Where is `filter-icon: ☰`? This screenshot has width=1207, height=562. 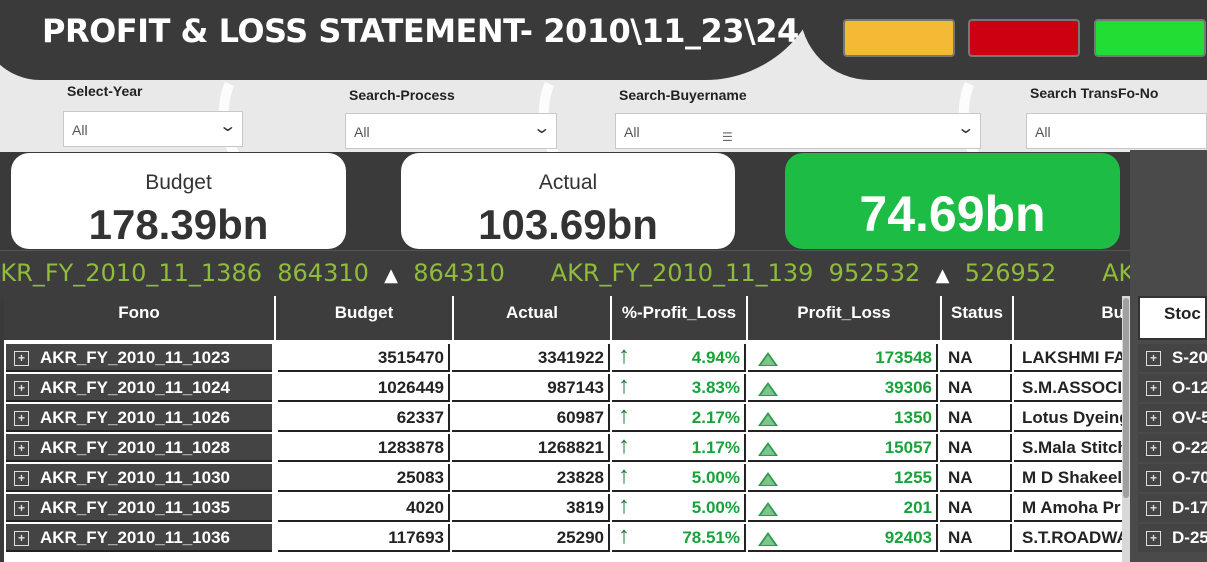 filter-icon: ☰ is located at coordinates (727, 137).